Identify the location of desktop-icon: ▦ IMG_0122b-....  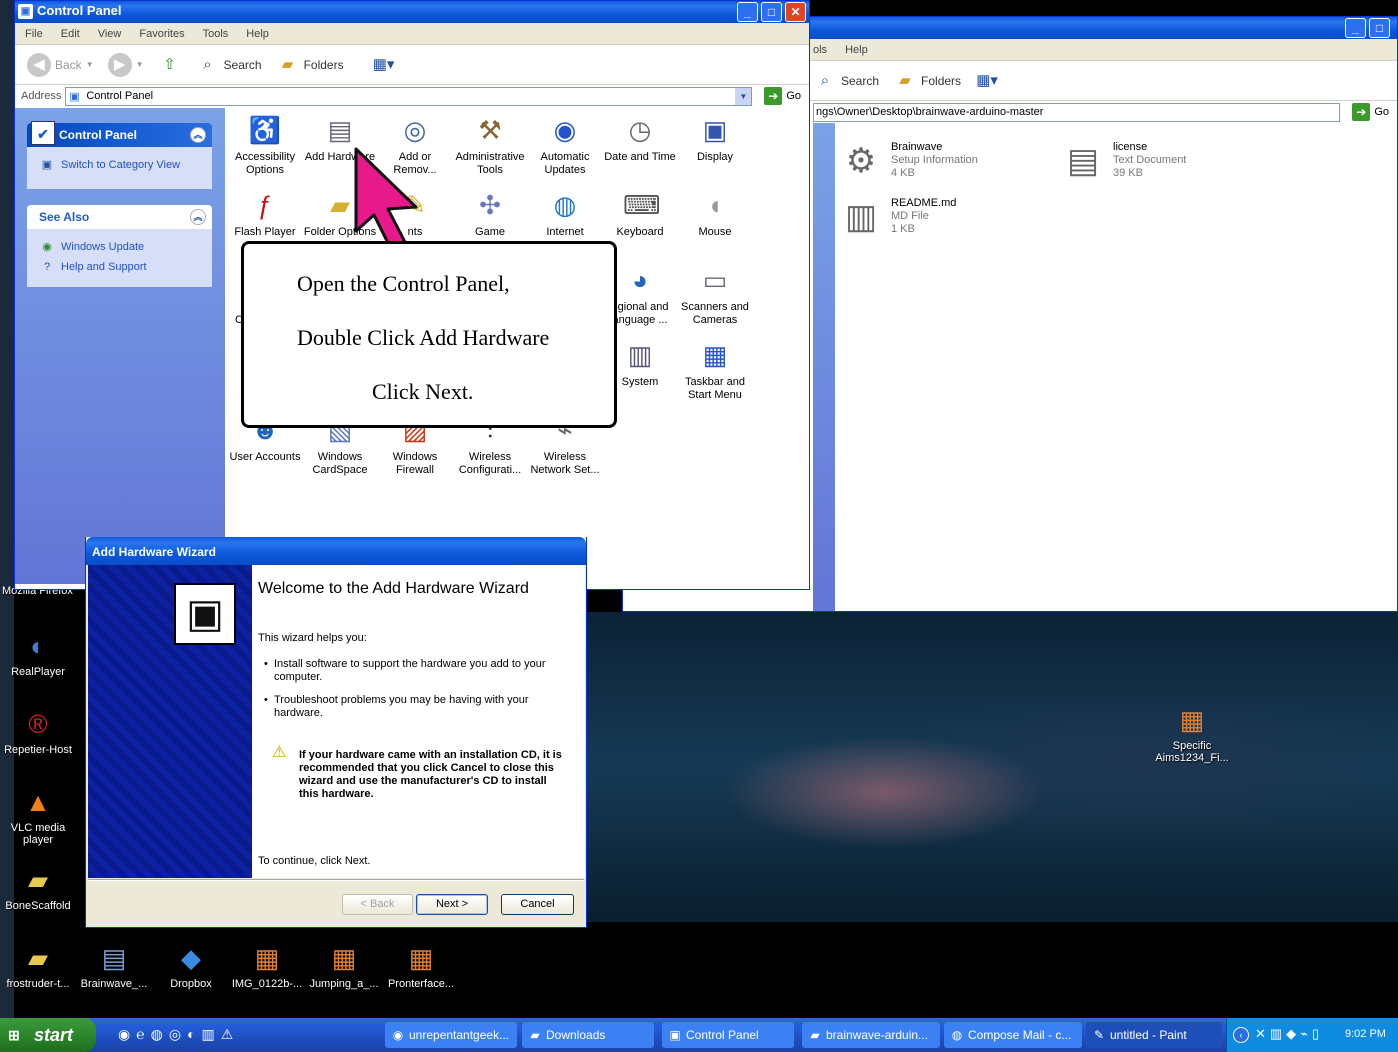
(267, 966).